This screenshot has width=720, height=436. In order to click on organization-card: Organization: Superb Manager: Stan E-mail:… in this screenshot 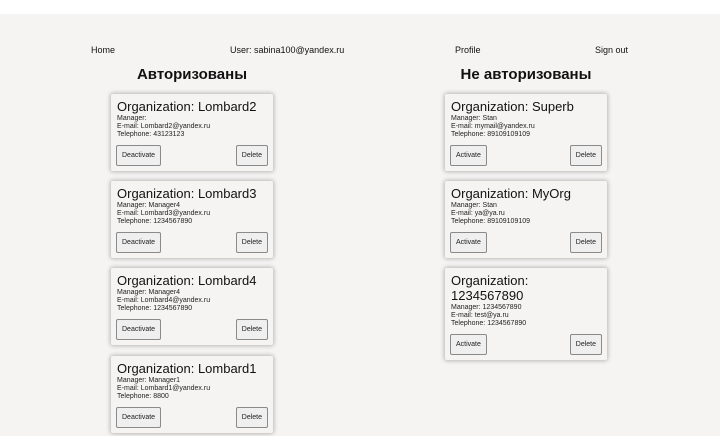, I will do `click(526, 132)`.